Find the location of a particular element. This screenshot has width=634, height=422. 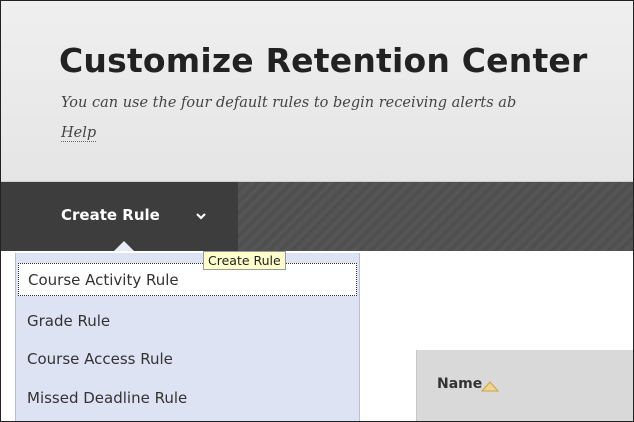

page-title: Customize Retention Center is located at coordinates (323, 60).